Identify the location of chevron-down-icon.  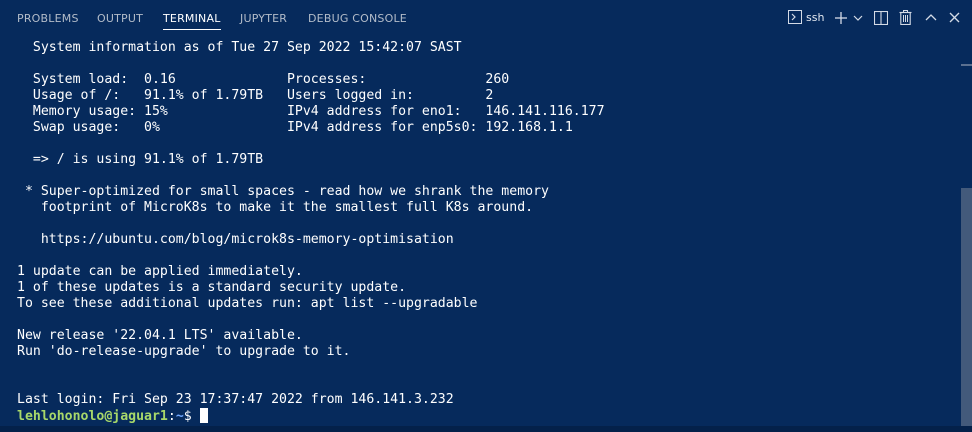
(858, 18).